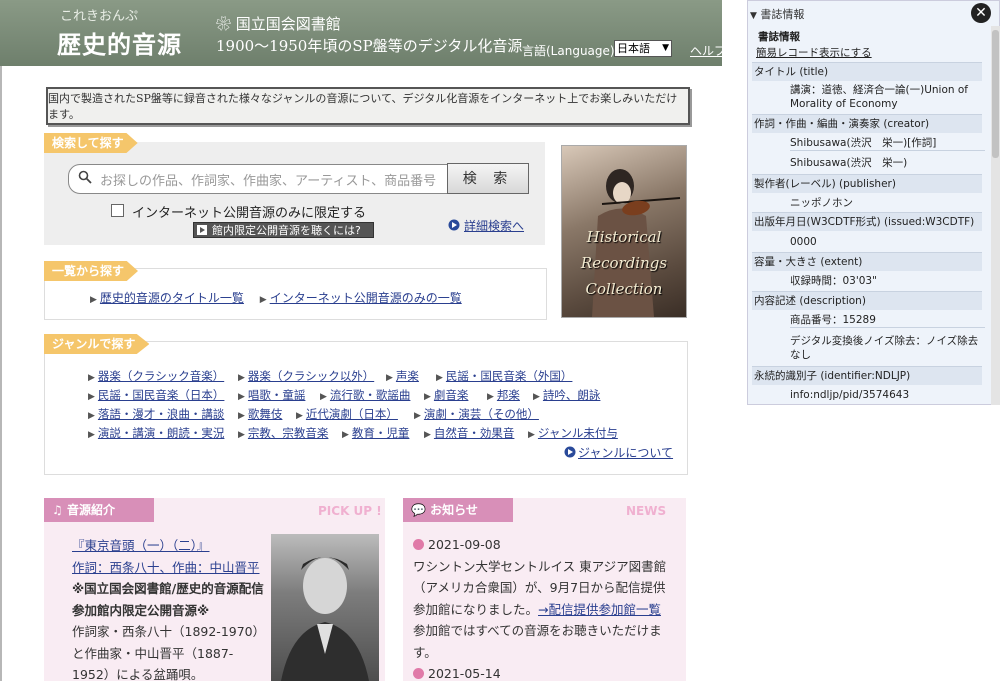  What do you see at coordinates (161, 433) in the screenshot?
I see `genre-link: 演説・講演・朗読・実況` at bounding box center [161, 433].